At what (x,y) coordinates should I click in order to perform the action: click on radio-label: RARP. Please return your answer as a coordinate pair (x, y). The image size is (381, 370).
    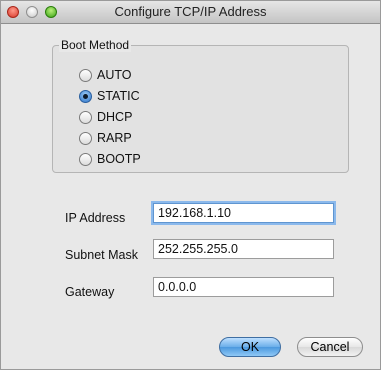
    Looking at the image, I should click on (114, 138).